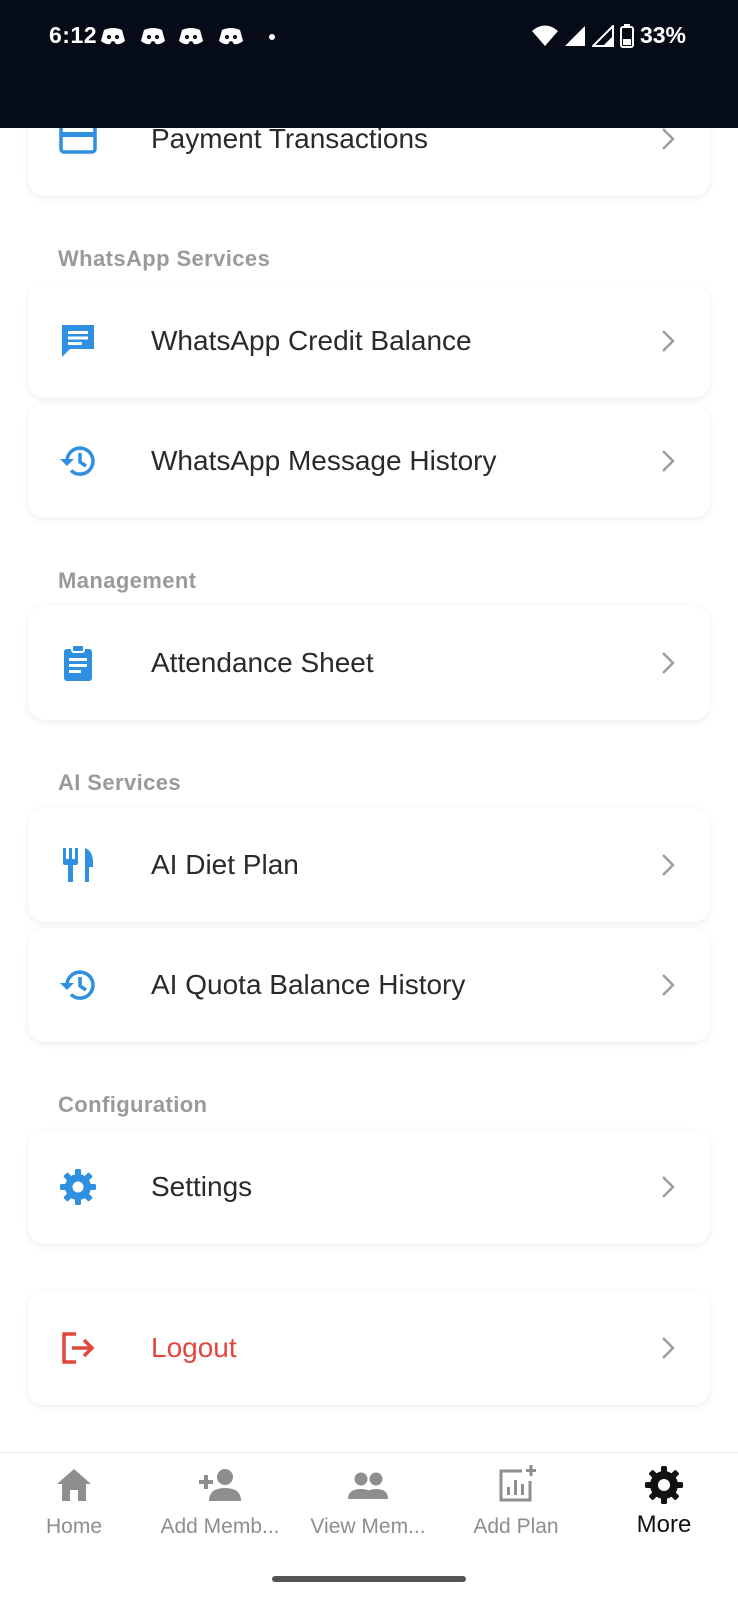 This screenshot has height=1601, width=738. What do you see at coordinates (516, 1526) in the screenshot?
I see `nav-label: Add Plan` at bounding box center [516, 1526].